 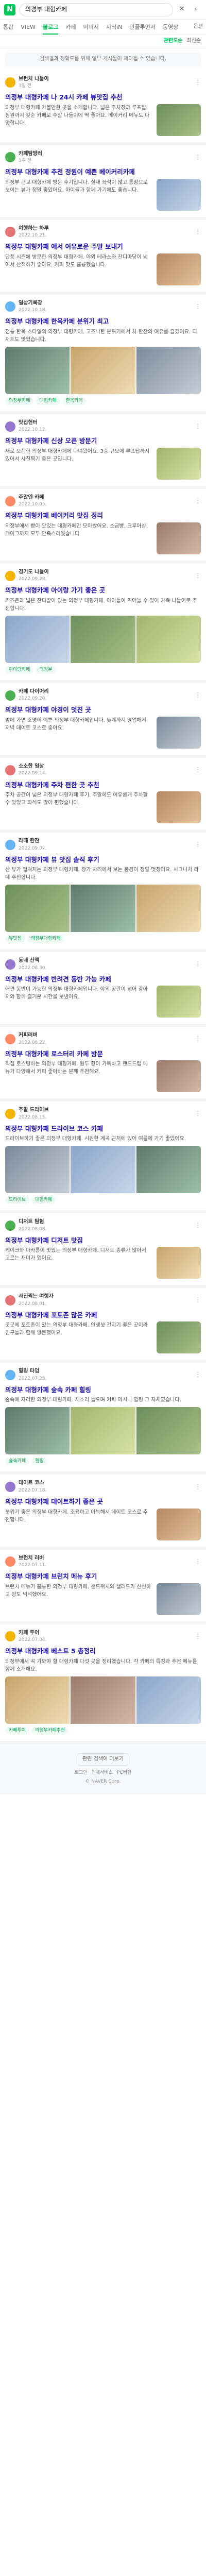 I want to click on tag-chip: 의정부카페추천, so click(x=50, y=1730).